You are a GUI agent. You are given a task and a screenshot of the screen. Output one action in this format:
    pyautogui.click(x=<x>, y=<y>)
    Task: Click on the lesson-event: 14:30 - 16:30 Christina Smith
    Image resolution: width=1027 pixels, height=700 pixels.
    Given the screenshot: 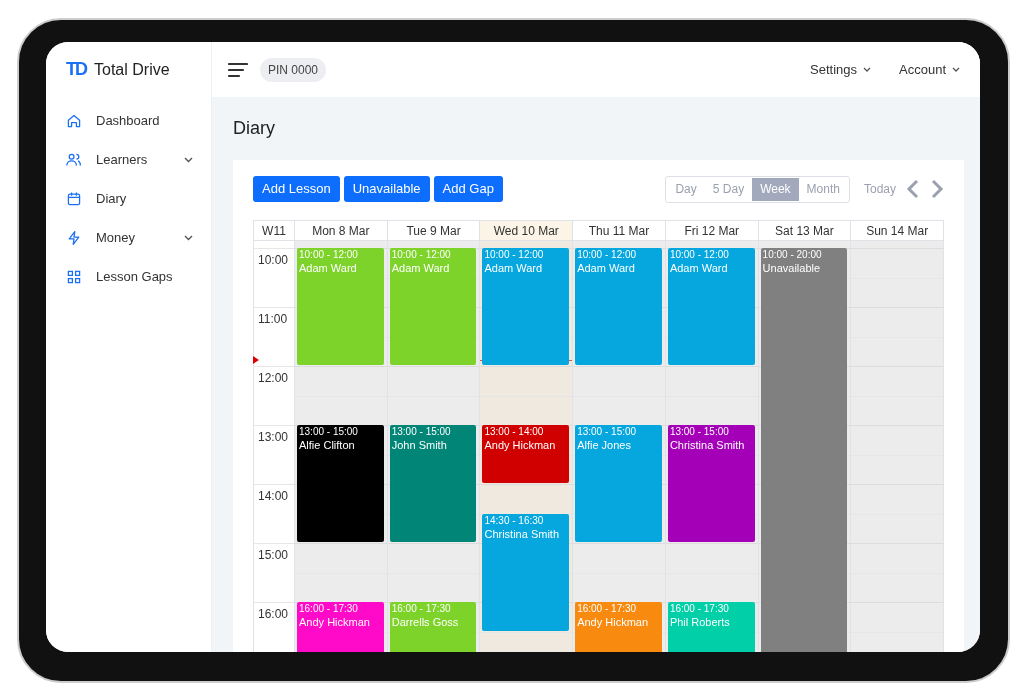 What is the action you would take?
    pyautogui.click(x=526, y=572)
    